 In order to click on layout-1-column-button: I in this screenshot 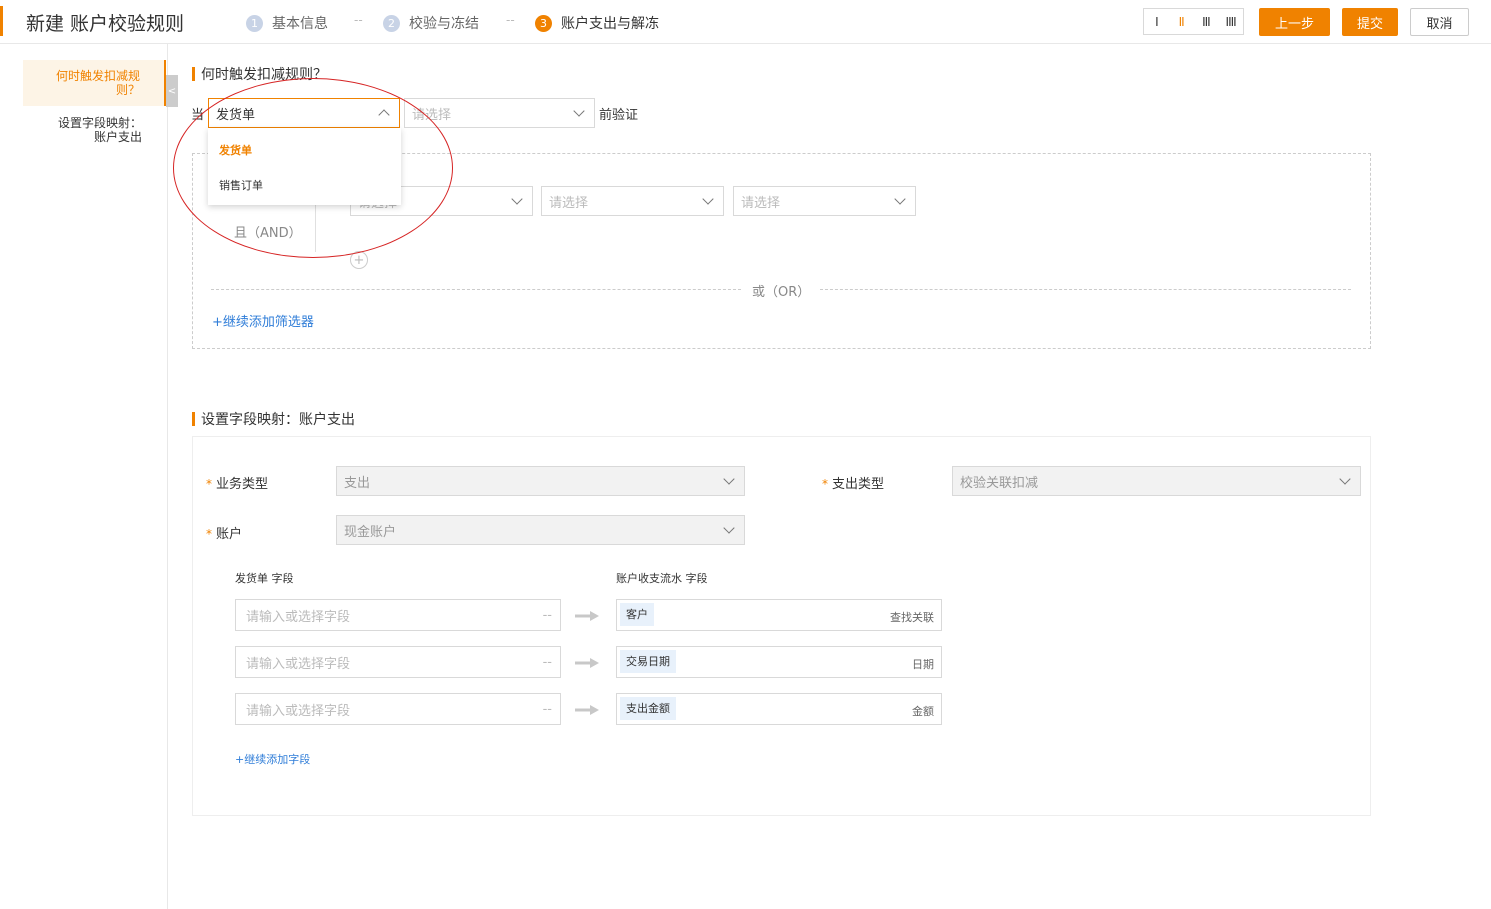, I will do `click(1156, 21)`.